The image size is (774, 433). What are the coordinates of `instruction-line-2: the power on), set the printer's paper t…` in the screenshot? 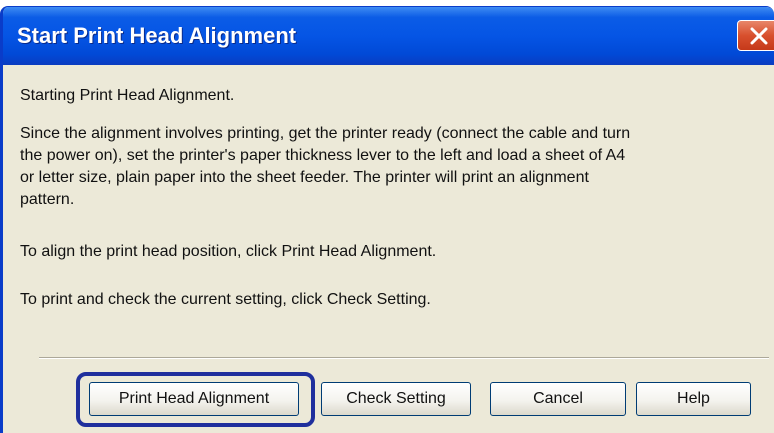 It's located at (323, 155).